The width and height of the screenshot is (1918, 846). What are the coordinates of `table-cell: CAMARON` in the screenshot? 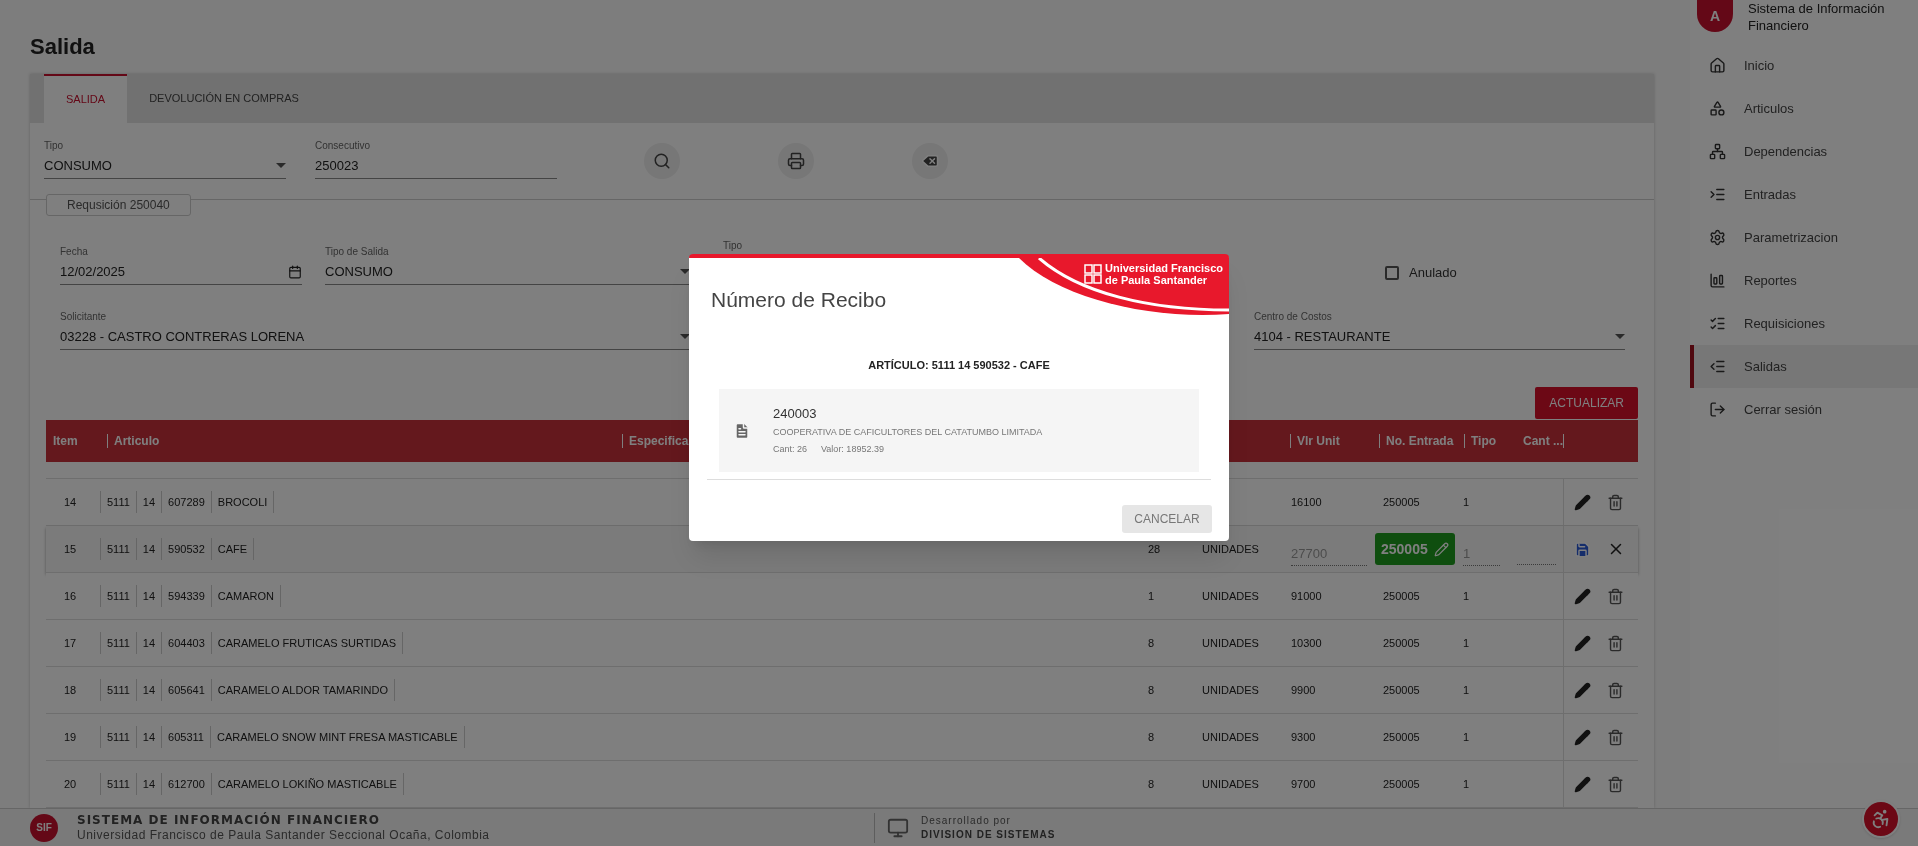 It's located at (246, 596).